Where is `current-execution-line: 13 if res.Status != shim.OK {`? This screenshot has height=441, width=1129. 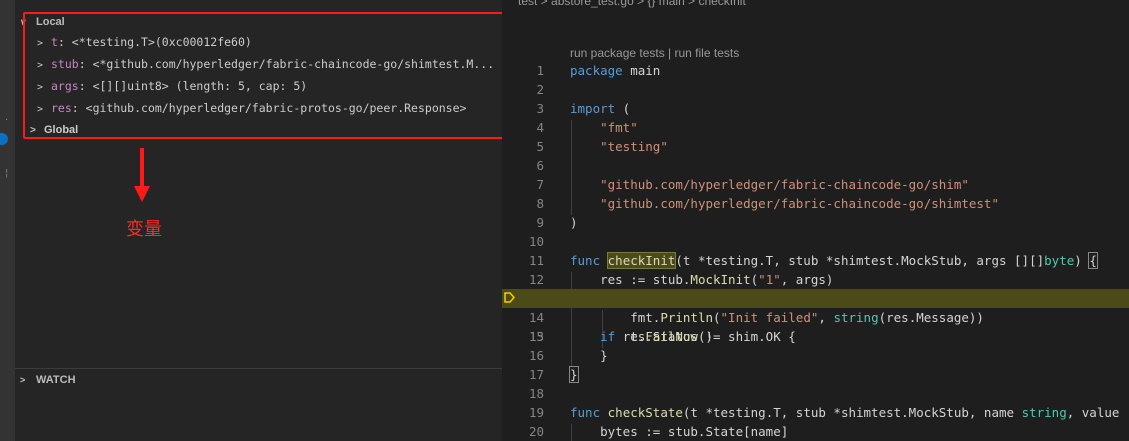 current-execution-line: 13 if res.Status != shim.OK { is located at coordinates (815, 316).